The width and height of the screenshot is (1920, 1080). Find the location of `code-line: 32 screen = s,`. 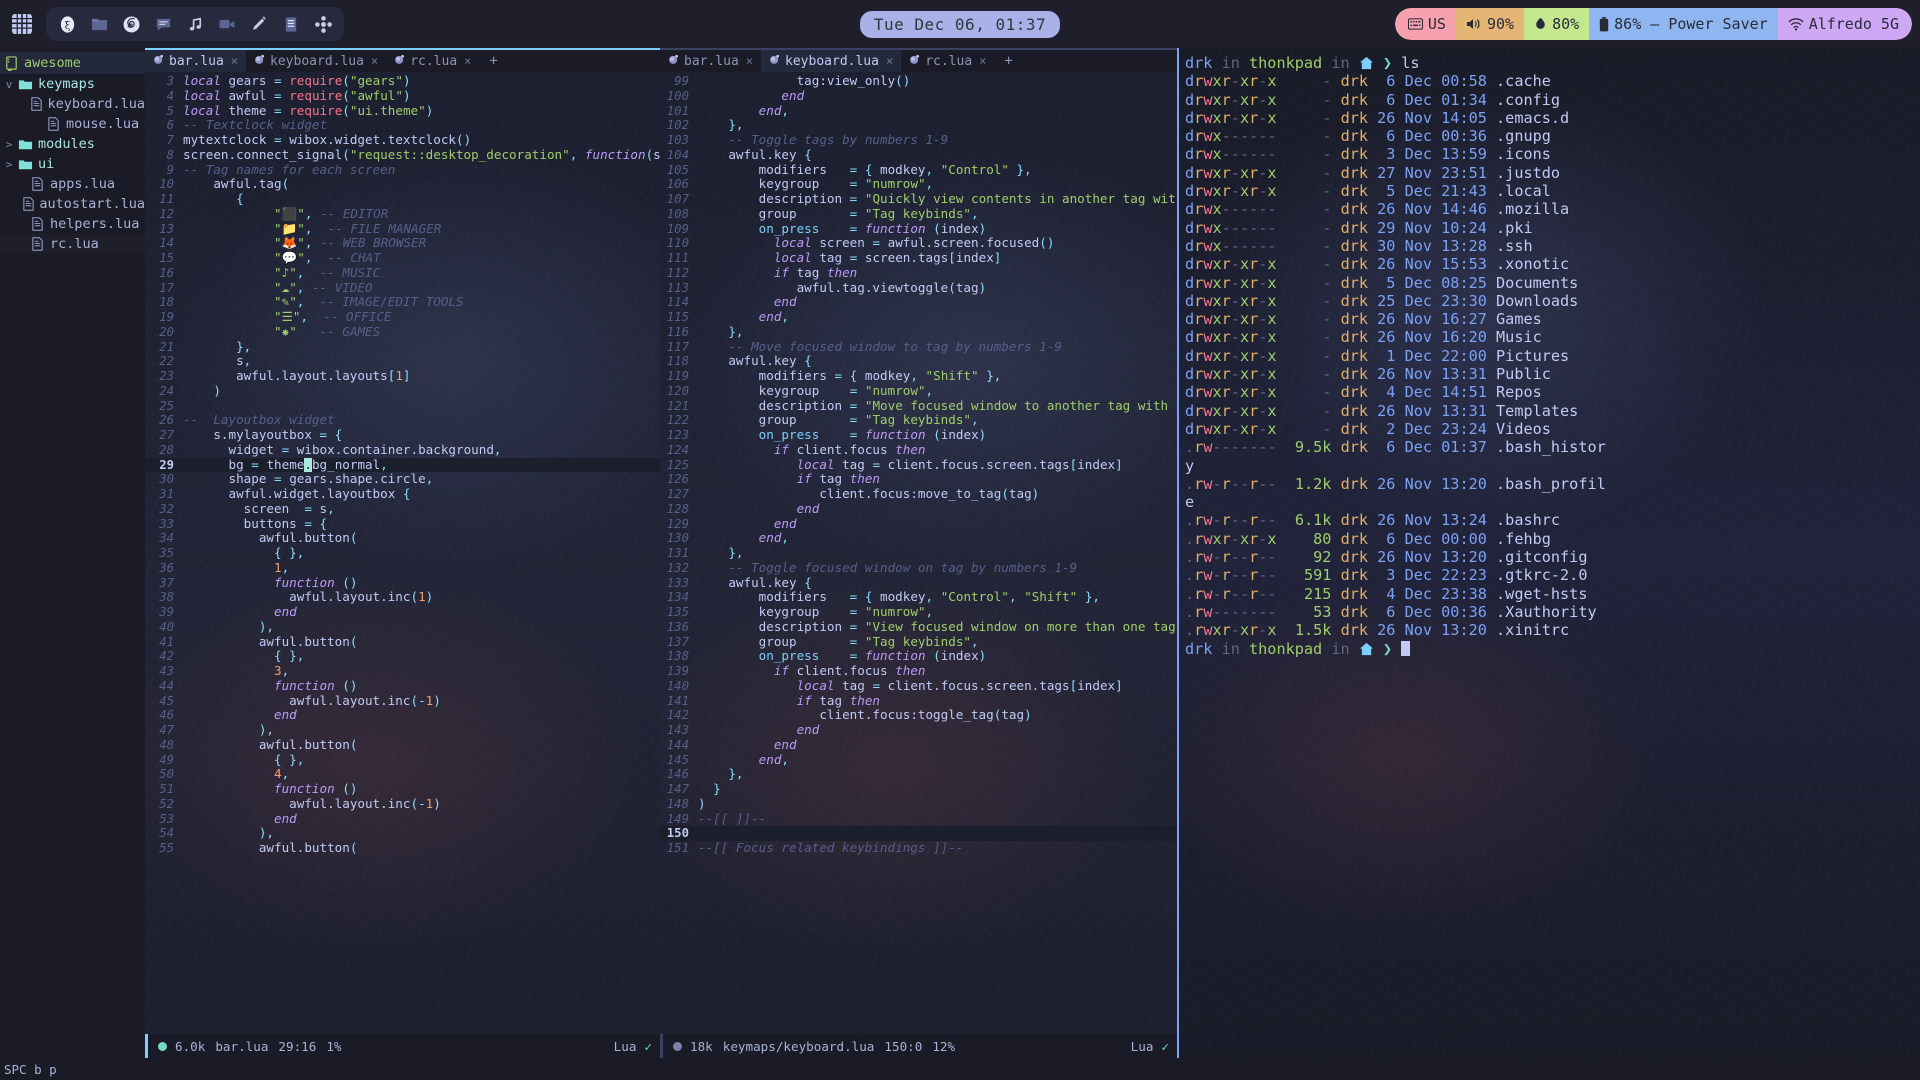

code-line: 32 screen = s, is located at coordinates (402, 509).